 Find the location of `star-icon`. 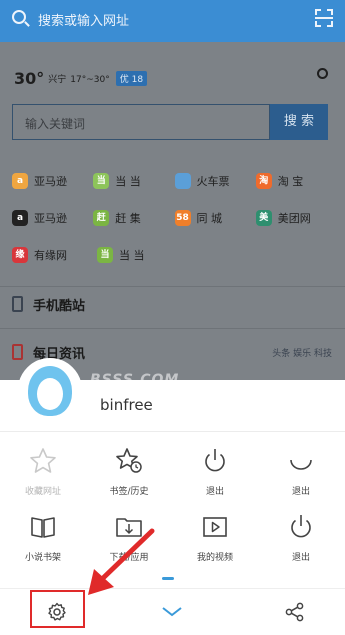

star-icon is located at coordinates (43, 461).